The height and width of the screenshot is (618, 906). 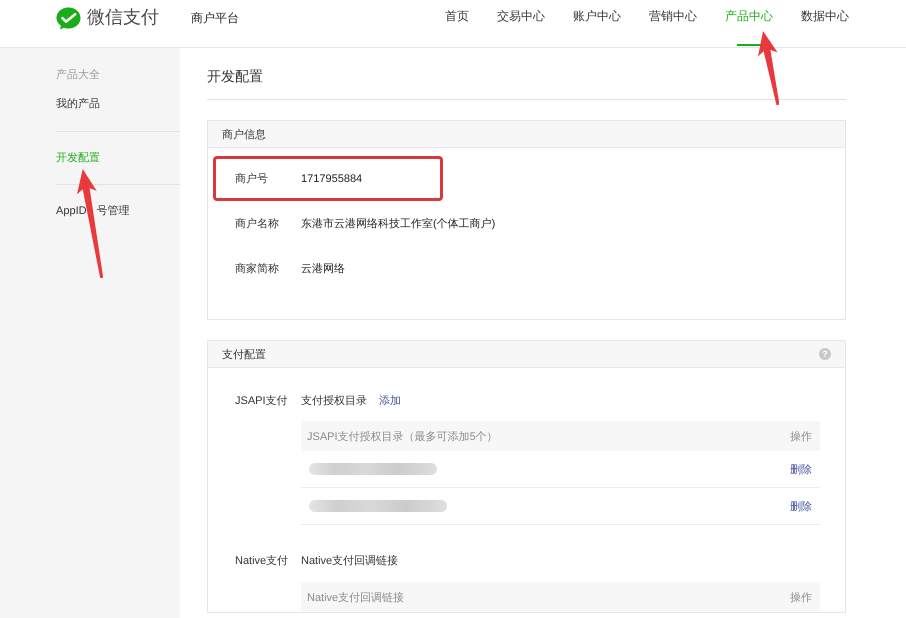 What do you see at coordinates (257, 223) in the screenshot?
I see `field-label: 商户名称` at bounding box center [257, 223].